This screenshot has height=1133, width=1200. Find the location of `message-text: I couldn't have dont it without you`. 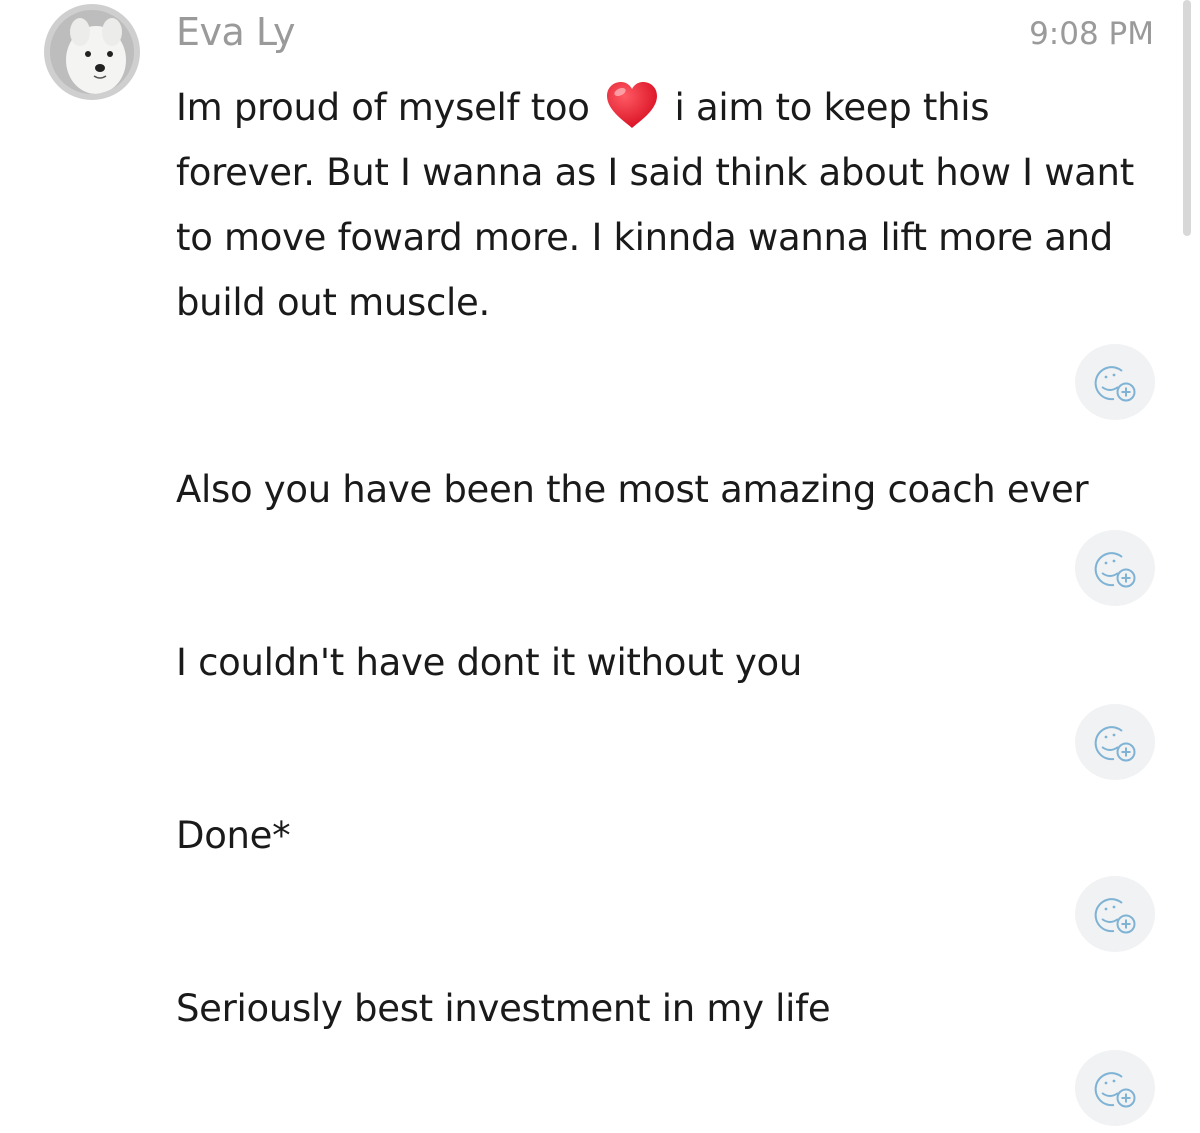

message-text: I couldn't have dont it without you is located at coordinates (489, 662).